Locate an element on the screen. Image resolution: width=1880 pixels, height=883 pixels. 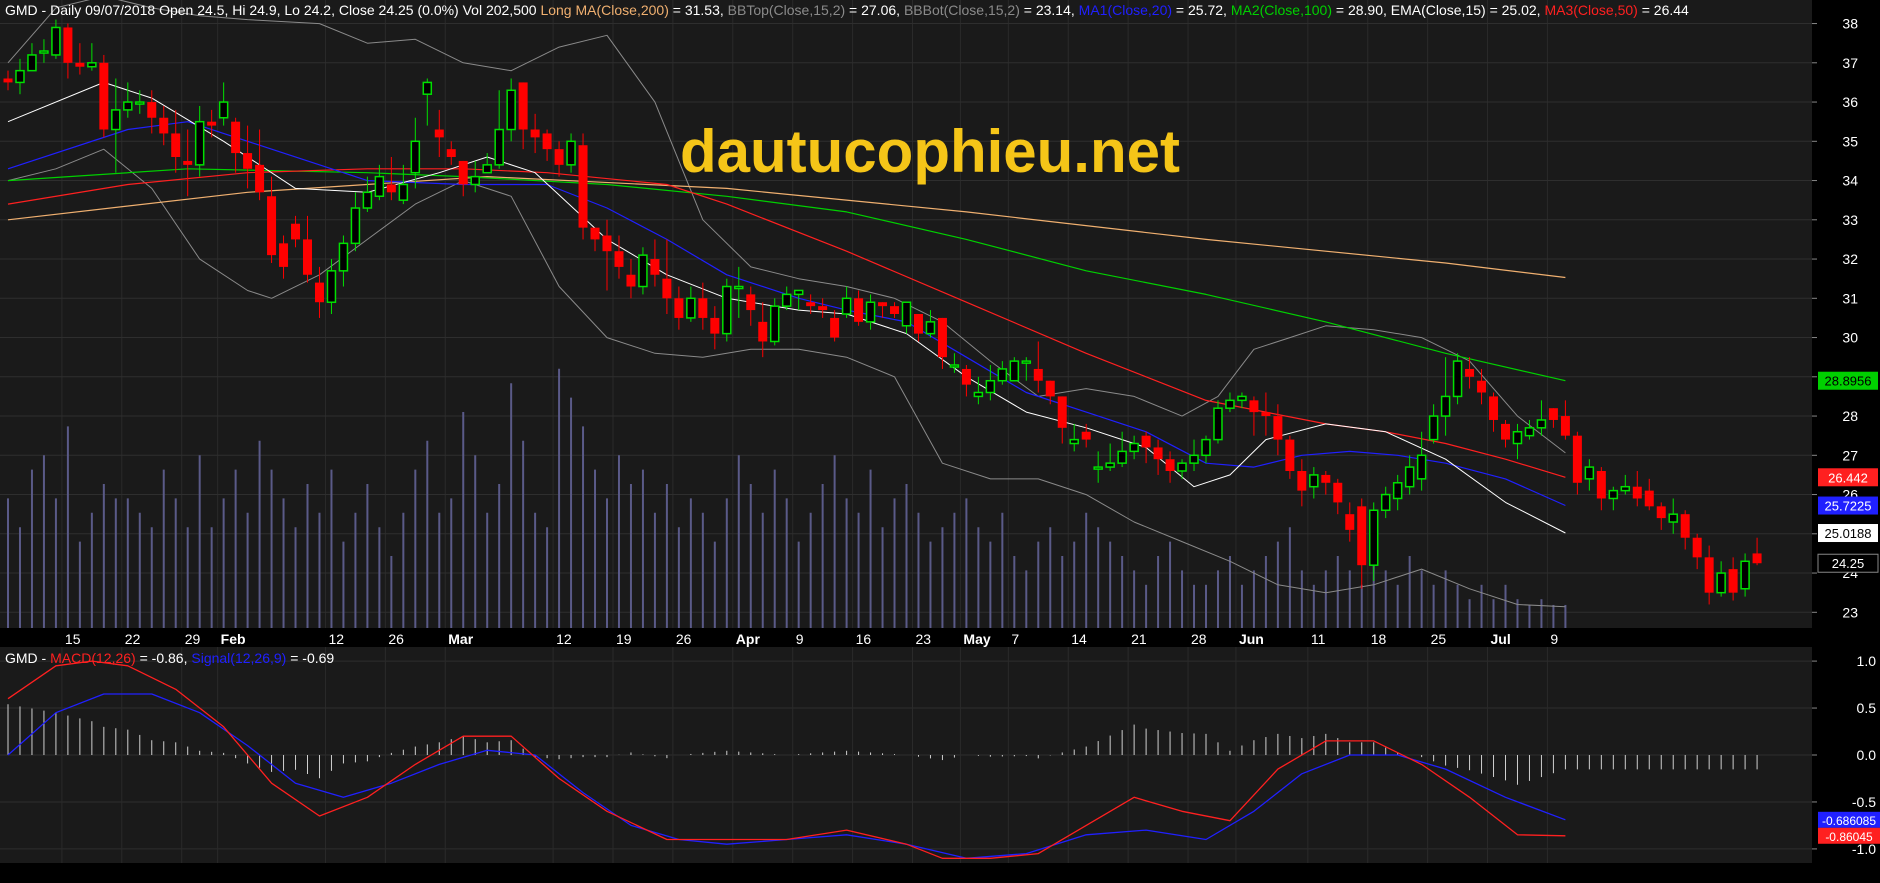
y-tick-label: 34 is located at coordinates (1850, 181).